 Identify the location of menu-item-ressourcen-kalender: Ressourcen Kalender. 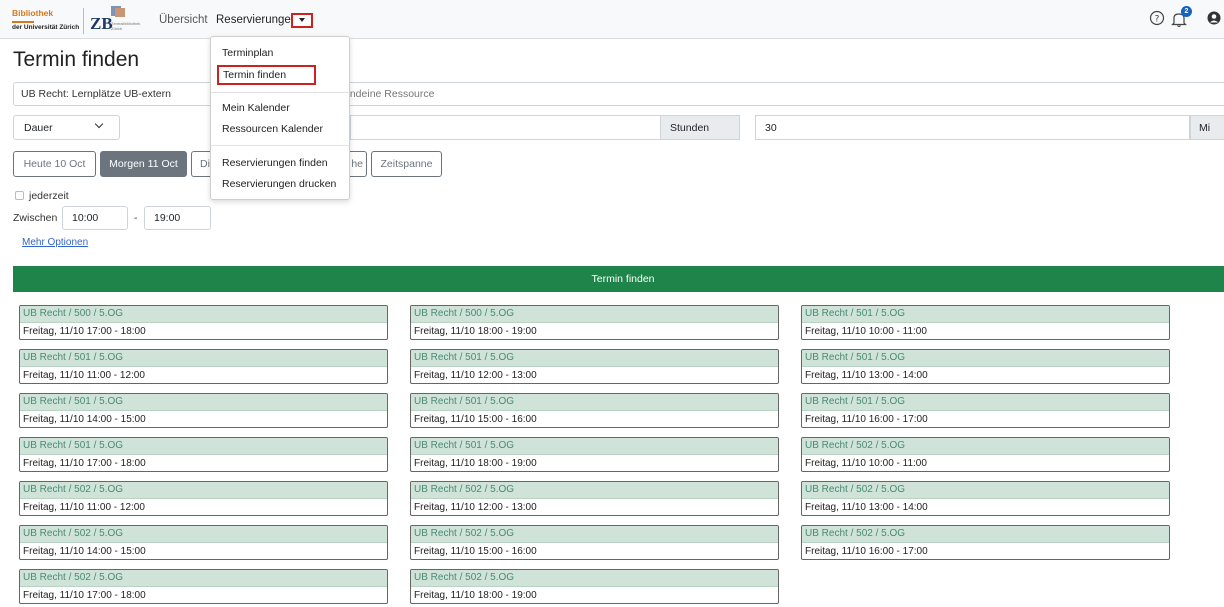
(272, 129).